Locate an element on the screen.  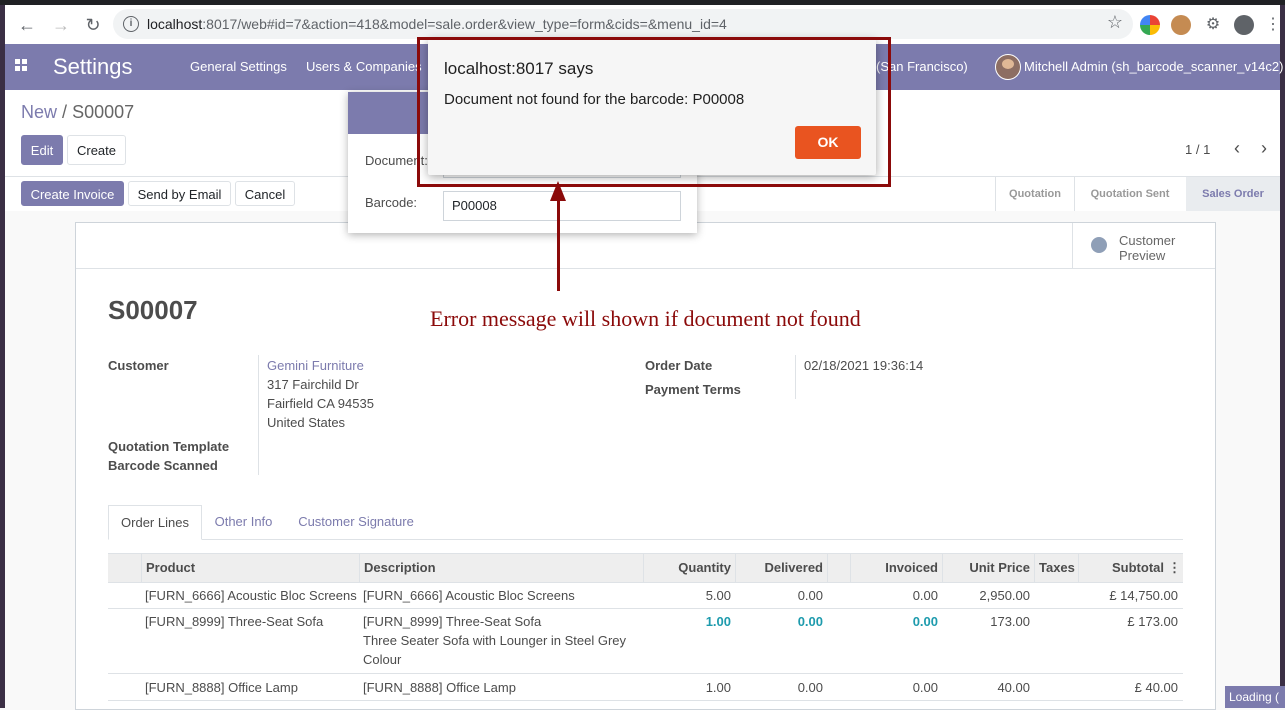
breadcrumb-current: S00007 is located at coordinates (103, 112).